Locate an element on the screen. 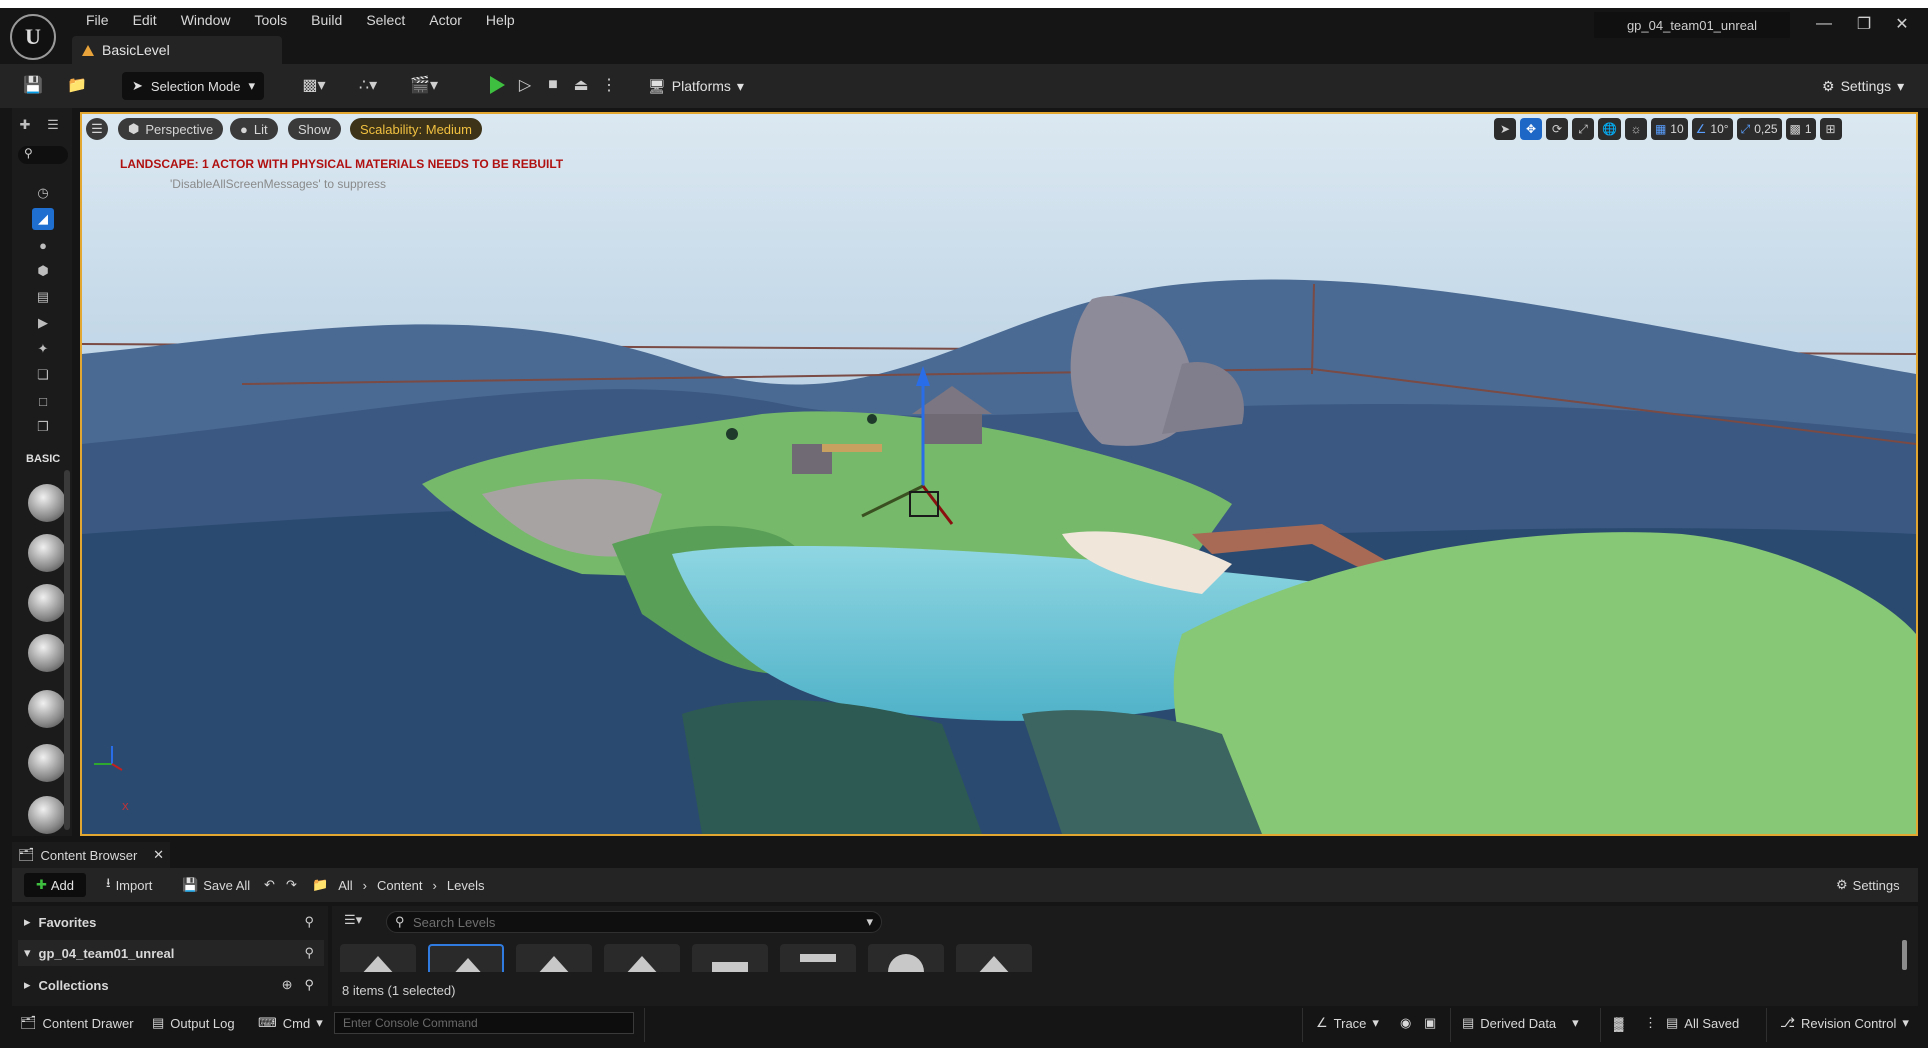 The height and width of the screenshot is (1048, 1928). scalability-button: Scalability: Medium is located at coordinates (416, 129).